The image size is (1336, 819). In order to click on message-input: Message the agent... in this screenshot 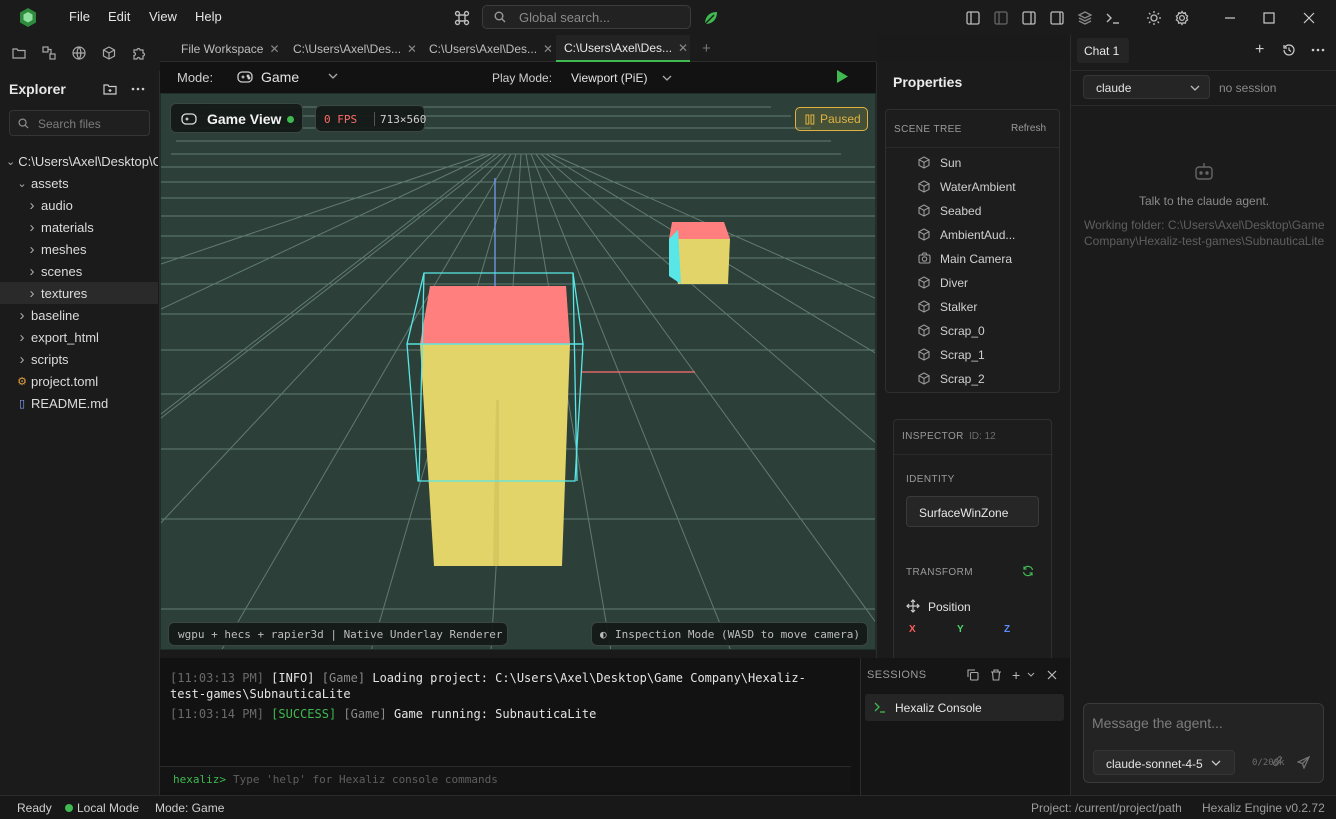, I will do `click(1157, 723)`.